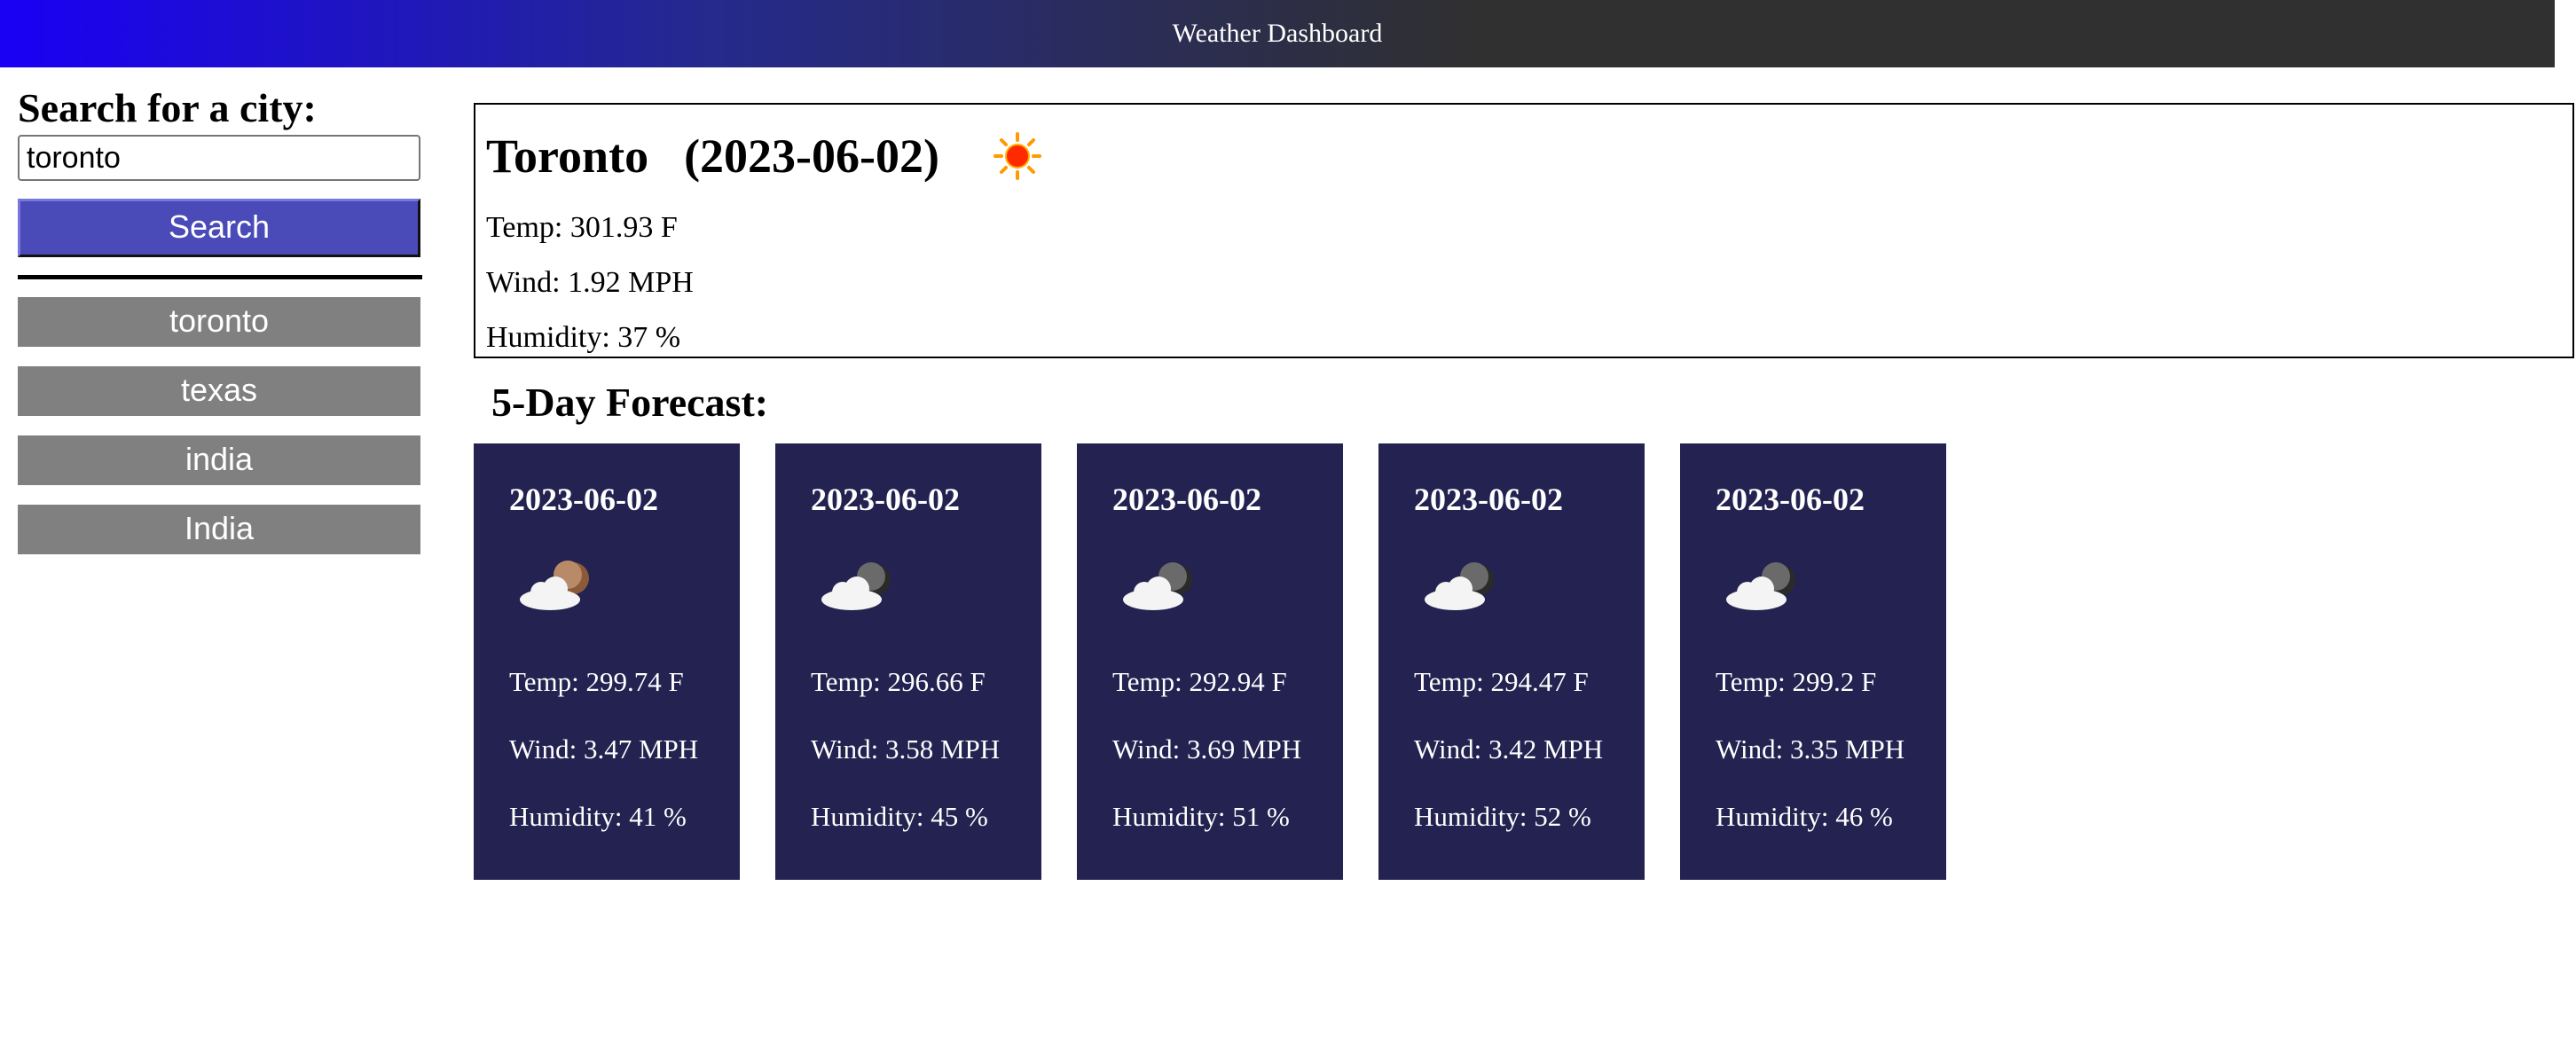  I want to click on forecast-temp: Temp: 299.74 F, so click(596, 681).